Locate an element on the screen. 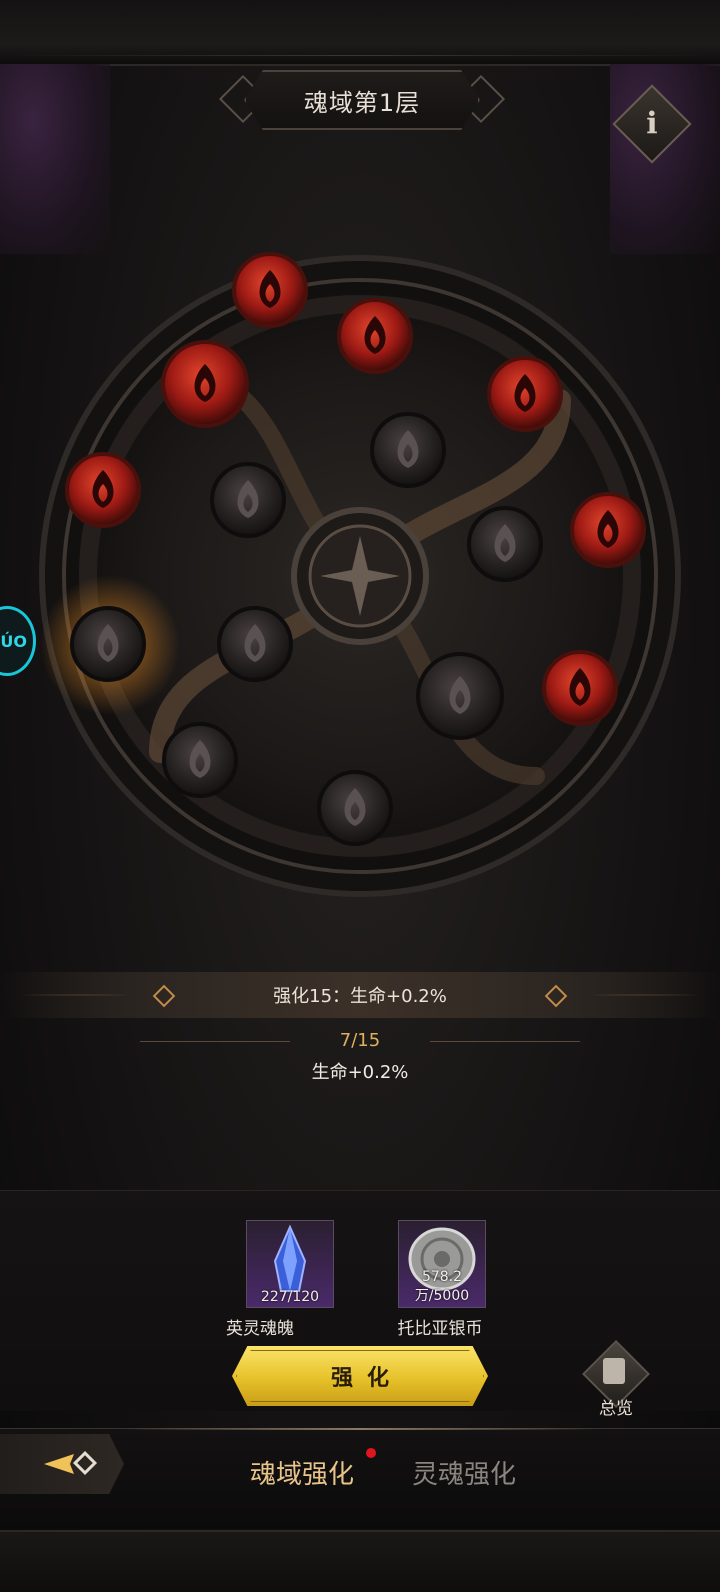 This screenshot has width=720, height=1592. cost-item-silver: 578.2万/5000 is located at coordinates (442, 1264).